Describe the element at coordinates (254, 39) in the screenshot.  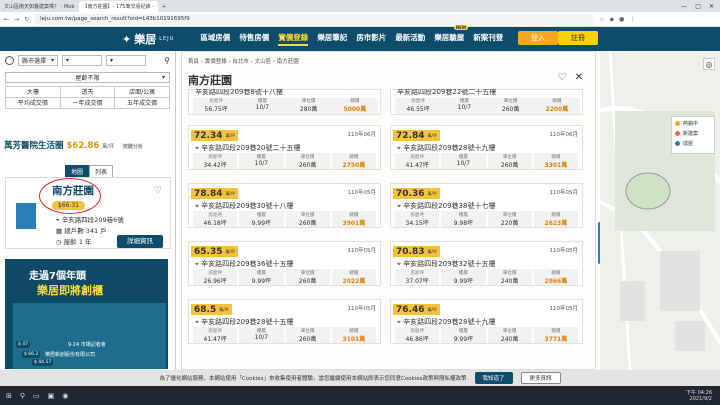
I see `nav-item: 待售房價` at that location.